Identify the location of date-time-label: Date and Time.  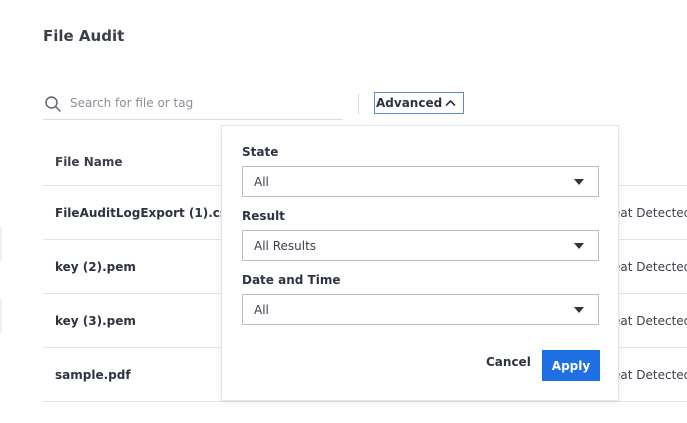
(291, 280).